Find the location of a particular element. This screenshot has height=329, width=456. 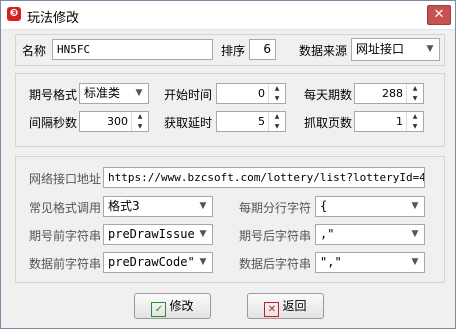

period-prefix-value: preDrawIssue": is located at coordinates (151, 234).